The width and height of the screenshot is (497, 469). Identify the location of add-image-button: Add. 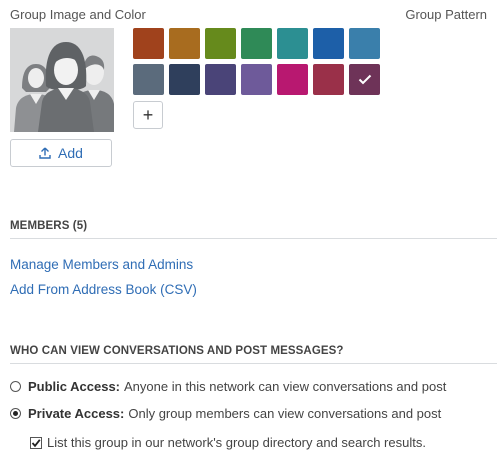
(61, 153).